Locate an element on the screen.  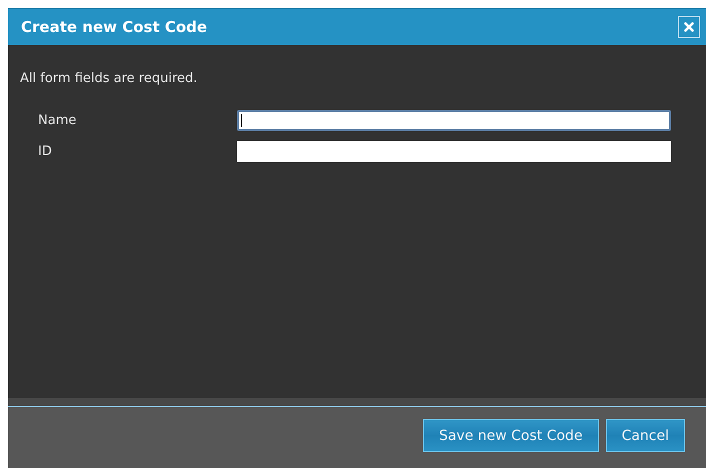
close-button is located at coordinates (689, 27).